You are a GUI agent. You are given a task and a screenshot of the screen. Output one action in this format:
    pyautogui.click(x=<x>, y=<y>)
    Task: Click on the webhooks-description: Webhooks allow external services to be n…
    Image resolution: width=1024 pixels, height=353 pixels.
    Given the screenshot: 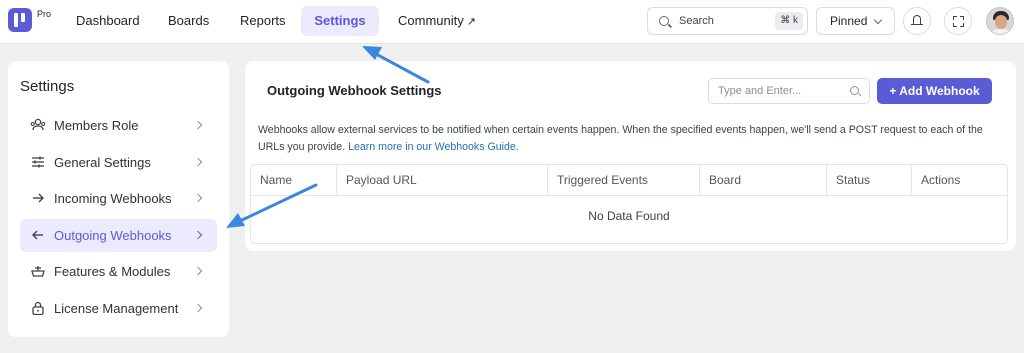 What is the action you would take?
    pyautogui.click(x=633, y=139)
    